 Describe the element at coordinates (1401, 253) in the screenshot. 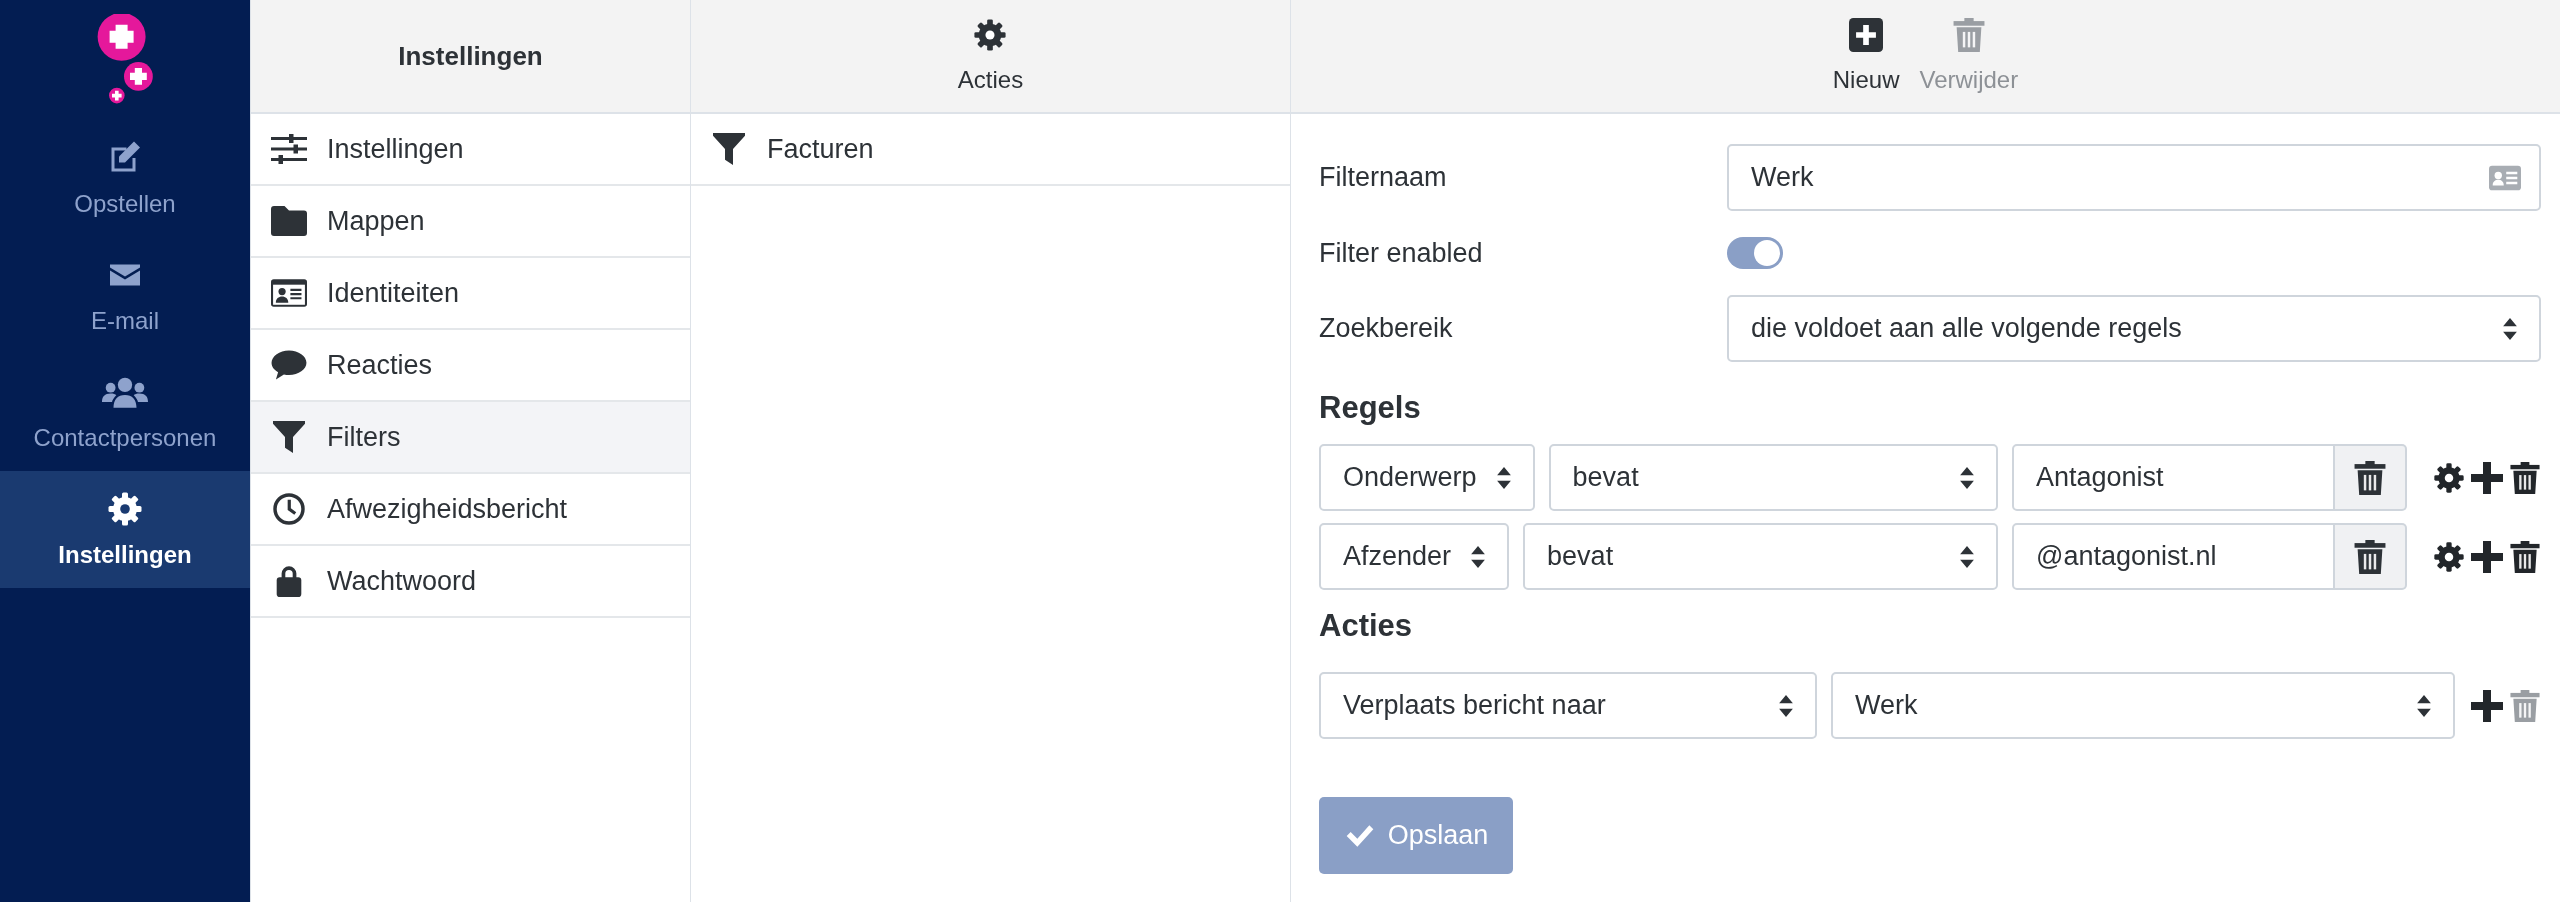

I see `field-label: Filter enabled` at that location.